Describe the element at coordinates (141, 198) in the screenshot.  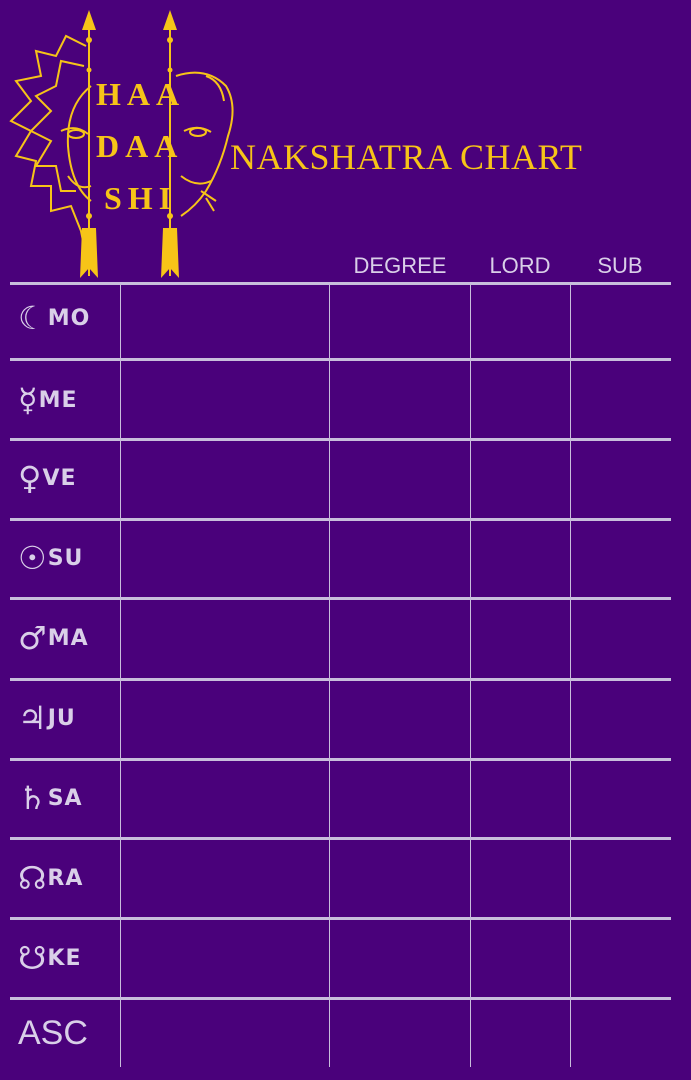
I see `logo-word-3: SHI` at that location.